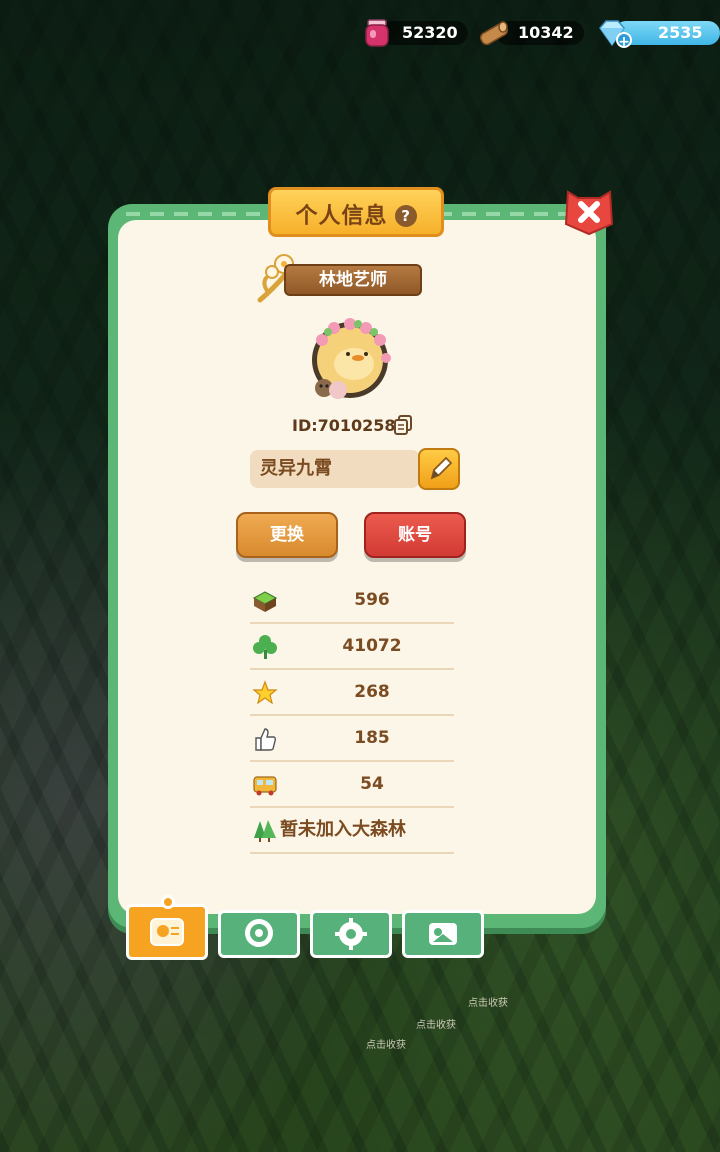 The height and width of the screenshot is (1152, 720). Describe the element at coordinates (265, 601) in the screenshot. I see `grass-block-icon` at that location.